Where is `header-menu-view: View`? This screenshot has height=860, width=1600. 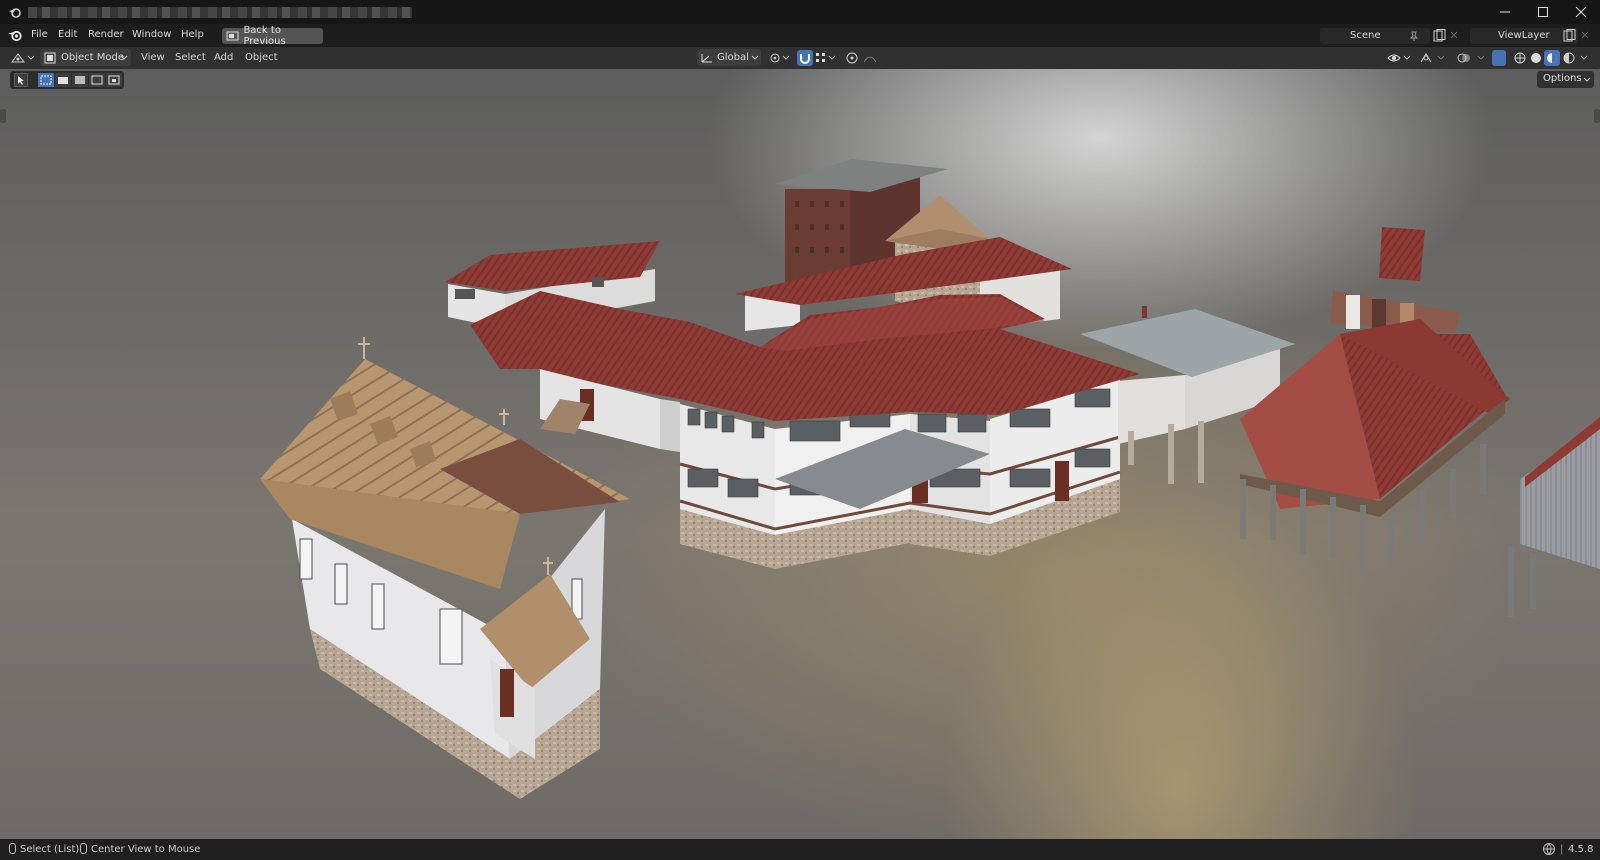
header-menu-view: View is located at coordinates (153, 57).